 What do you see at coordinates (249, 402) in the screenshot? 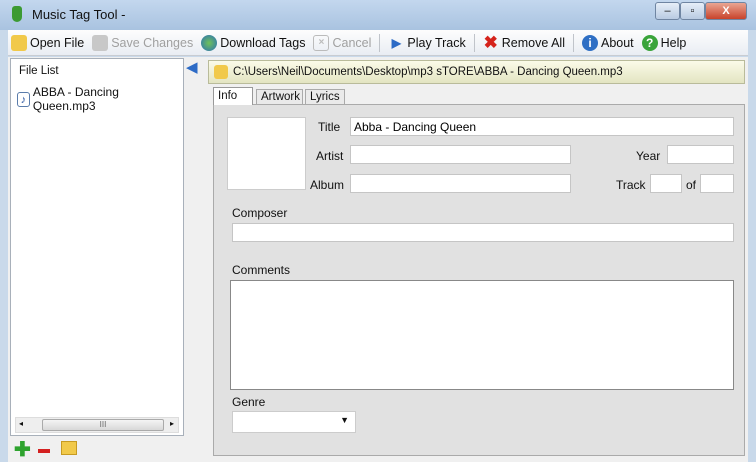
I see `genre-label: Genre` at bounding box center [249, 402].